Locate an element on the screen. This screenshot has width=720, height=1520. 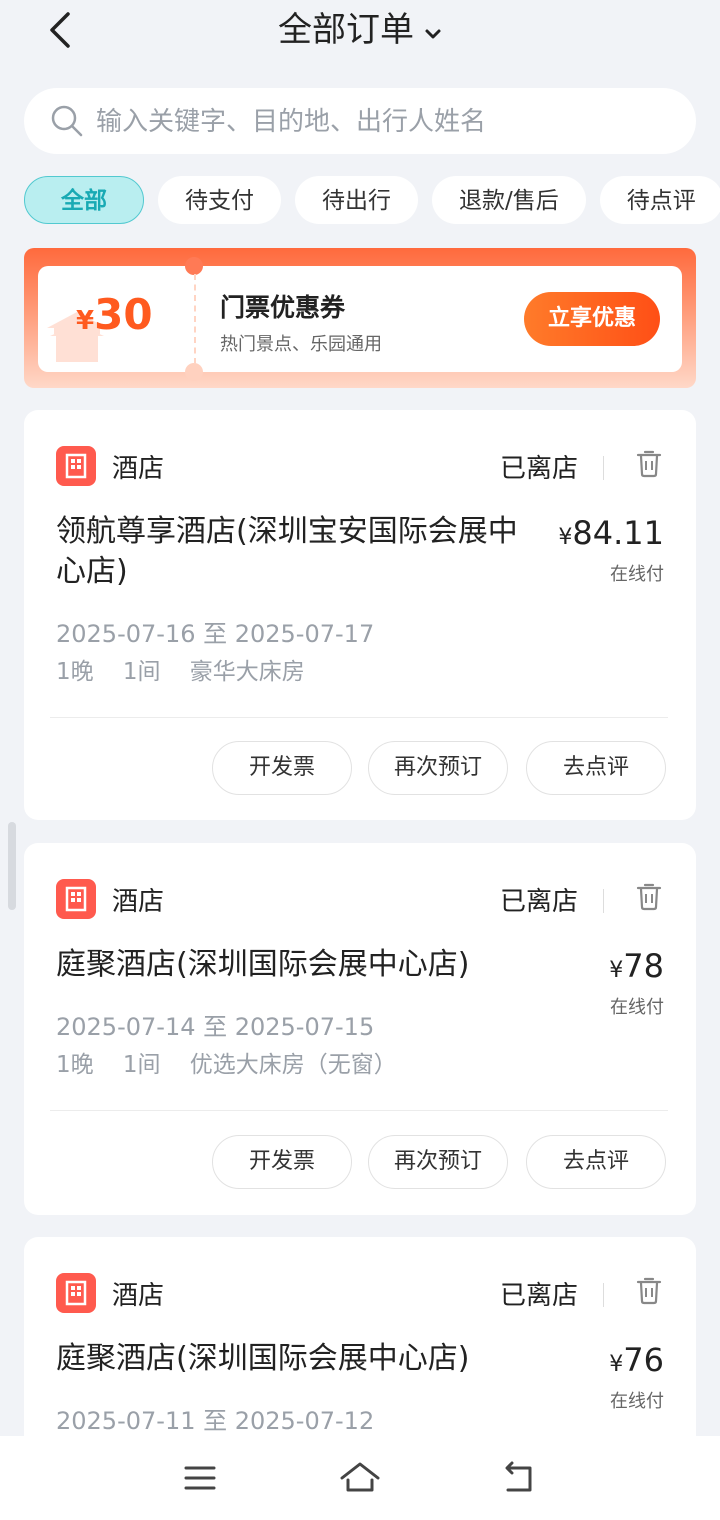
stay-dates: 2025-07-16 至 2025-07-17 is located at coordinates (215, 634).